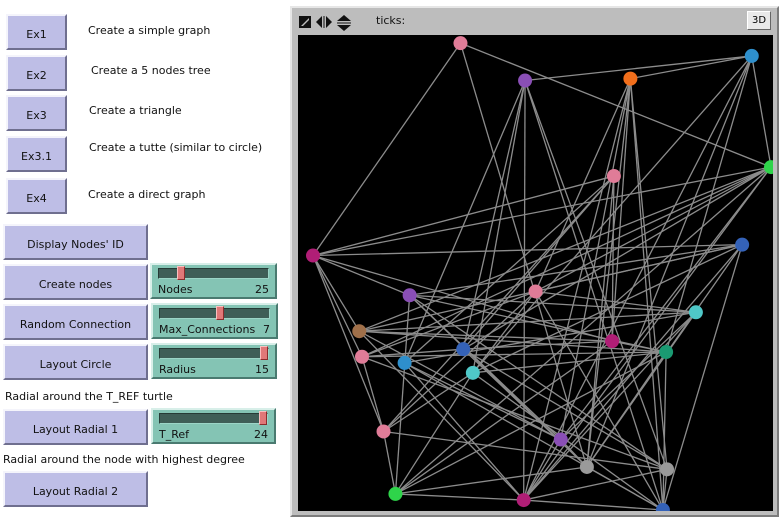  I want to click on create-nodes-button: Create nodes, so click(75, 282).